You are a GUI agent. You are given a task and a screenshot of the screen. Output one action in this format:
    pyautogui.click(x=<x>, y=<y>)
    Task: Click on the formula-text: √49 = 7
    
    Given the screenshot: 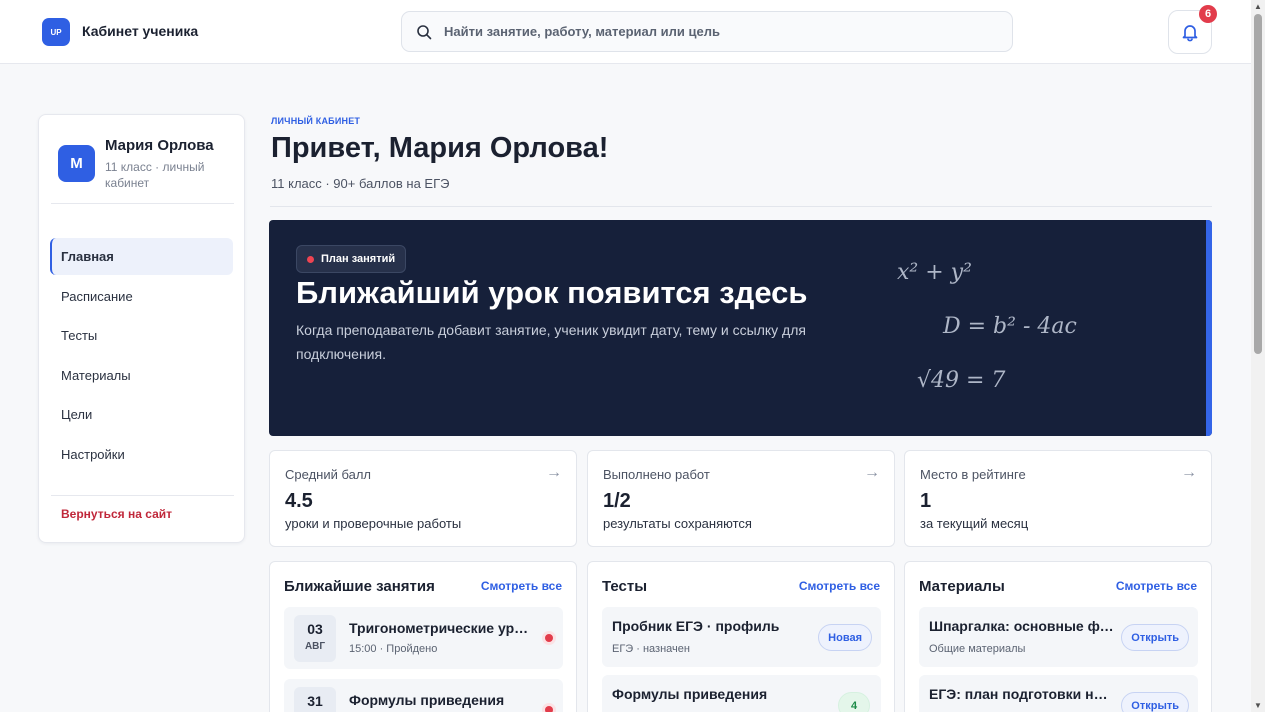 What is the action you would take?
    pyautogui.click(x=961, y=380)
    